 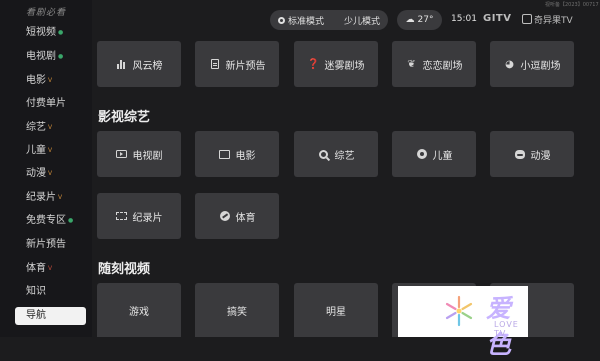 I want to click on brand-logo: 奇异果TV, so click(x=547, y=19).